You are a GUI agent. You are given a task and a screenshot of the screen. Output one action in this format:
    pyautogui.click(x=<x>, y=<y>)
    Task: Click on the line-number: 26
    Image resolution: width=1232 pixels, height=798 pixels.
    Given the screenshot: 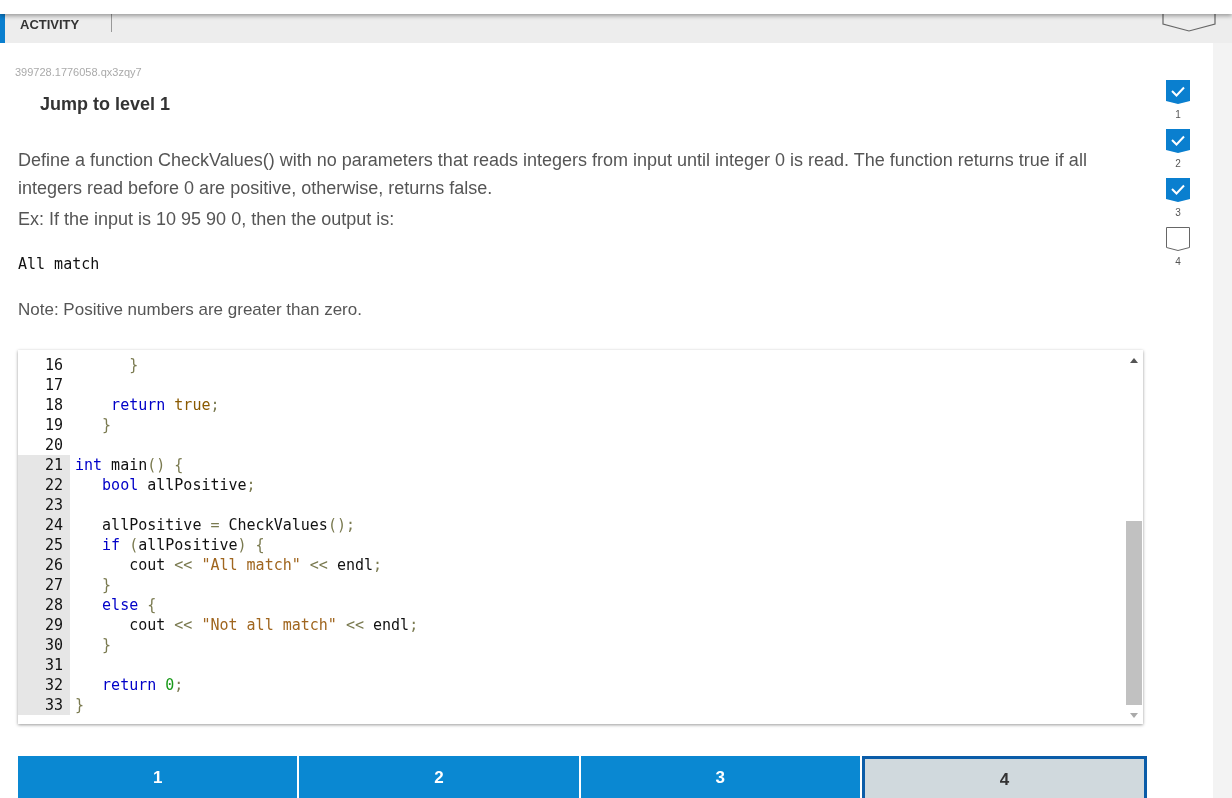 What is the action you would take?
    pyautogui.click(x=44, y=565)
    